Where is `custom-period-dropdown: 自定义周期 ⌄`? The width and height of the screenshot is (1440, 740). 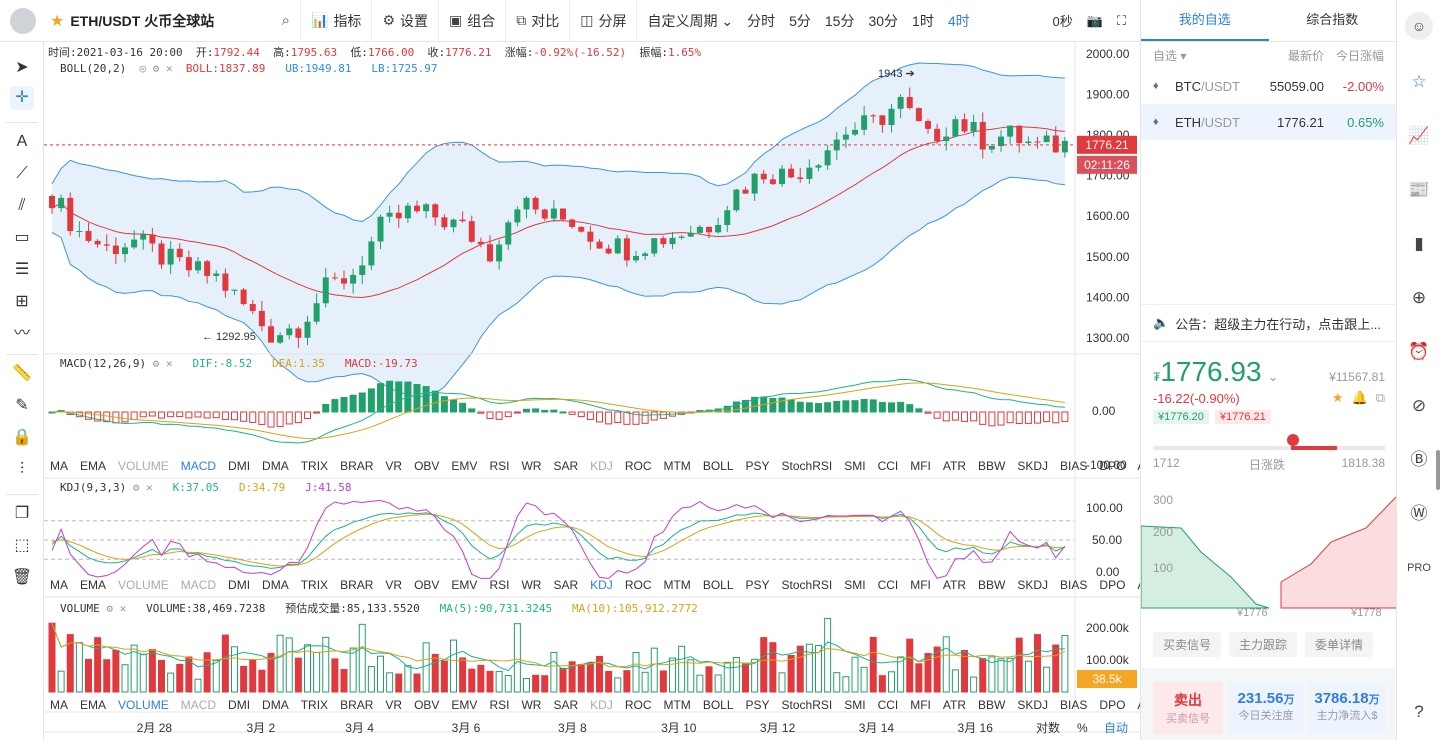
custom-period-dropdown: 自定义周期 ⌄ is located at coordinates (690, 21).